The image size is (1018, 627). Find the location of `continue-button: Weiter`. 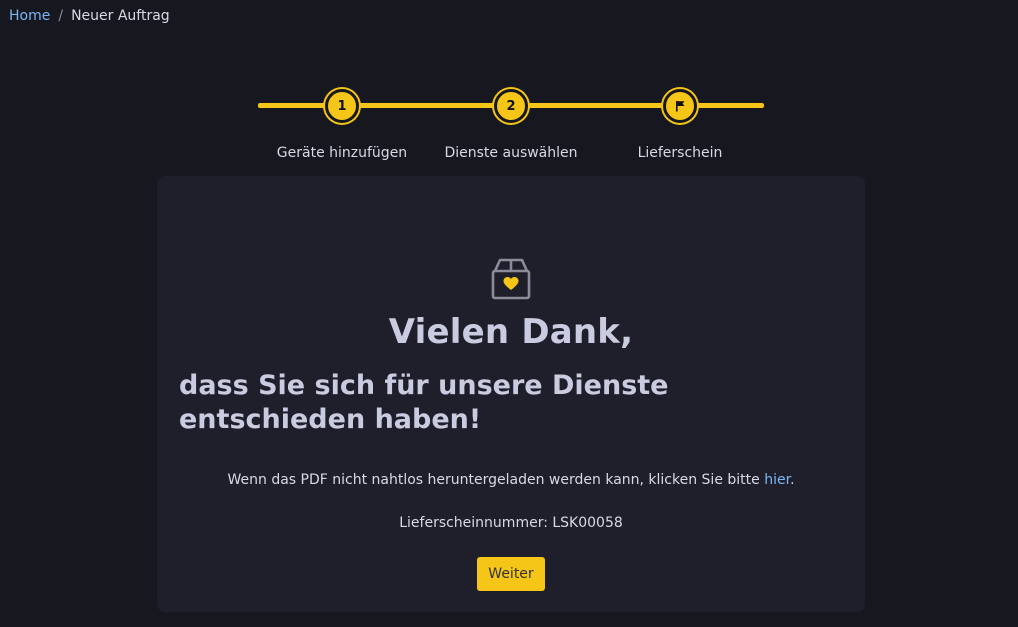

continue-button: Weiter is located at coordinates (511, 574).